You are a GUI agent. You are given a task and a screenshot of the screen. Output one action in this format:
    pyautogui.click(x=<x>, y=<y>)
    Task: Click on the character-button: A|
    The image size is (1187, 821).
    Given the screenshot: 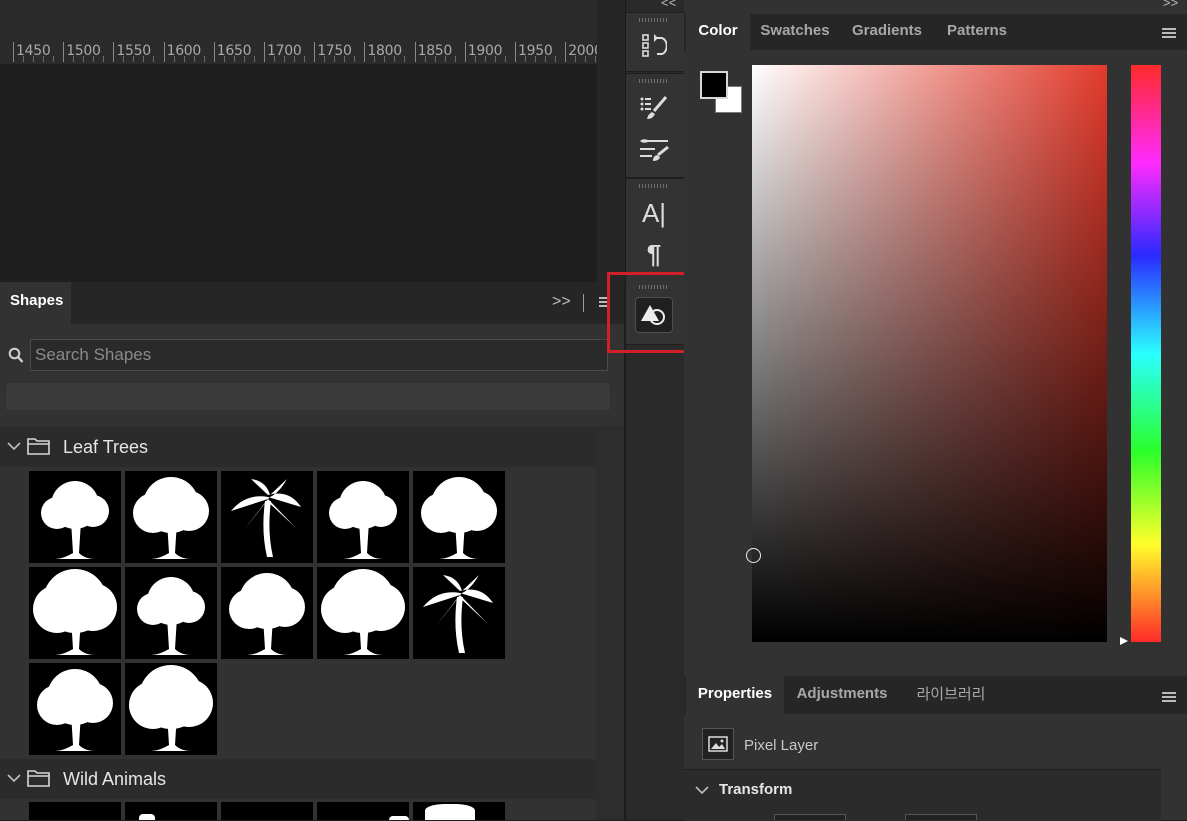 What is the action you would take?
    pyautogui.click(x=654, y=213)
    